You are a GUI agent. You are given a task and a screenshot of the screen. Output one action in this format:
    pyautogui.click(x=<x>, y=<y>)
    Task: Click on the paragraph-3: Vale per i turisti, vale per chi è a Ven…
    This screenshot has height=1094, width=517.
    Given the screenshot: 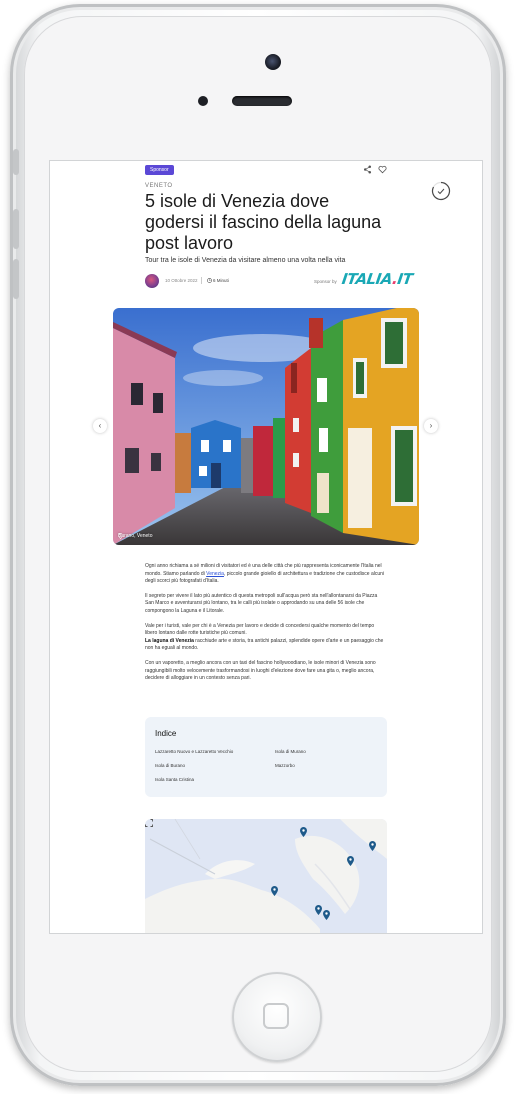 What is the action you would take?
    pyautogui.click(x=265, y=638)
    